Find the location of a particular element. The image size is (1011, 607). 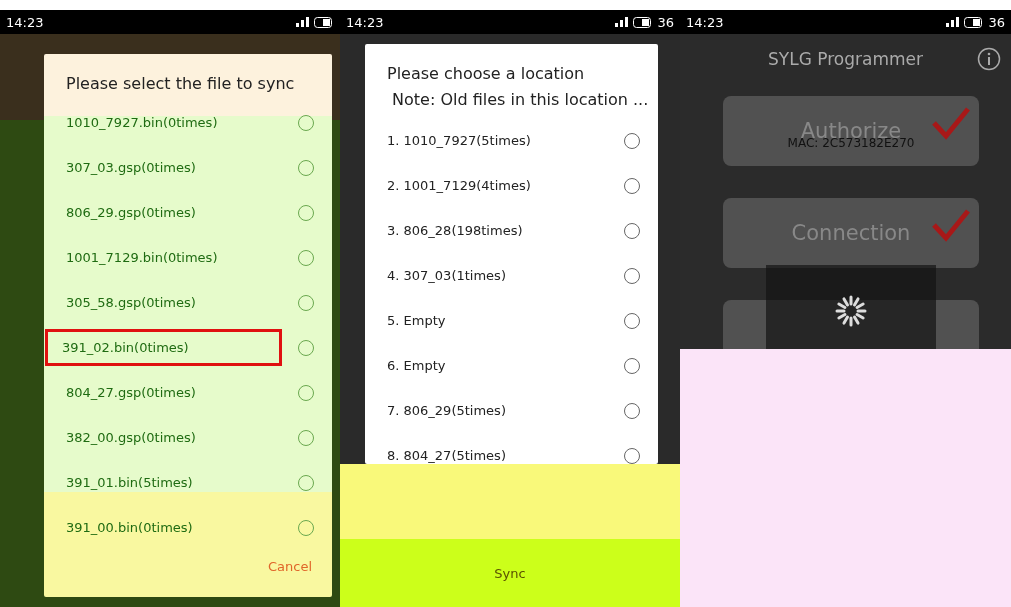

list-option: 382_00.gsp(0times) is located at coordinates (188, 437).